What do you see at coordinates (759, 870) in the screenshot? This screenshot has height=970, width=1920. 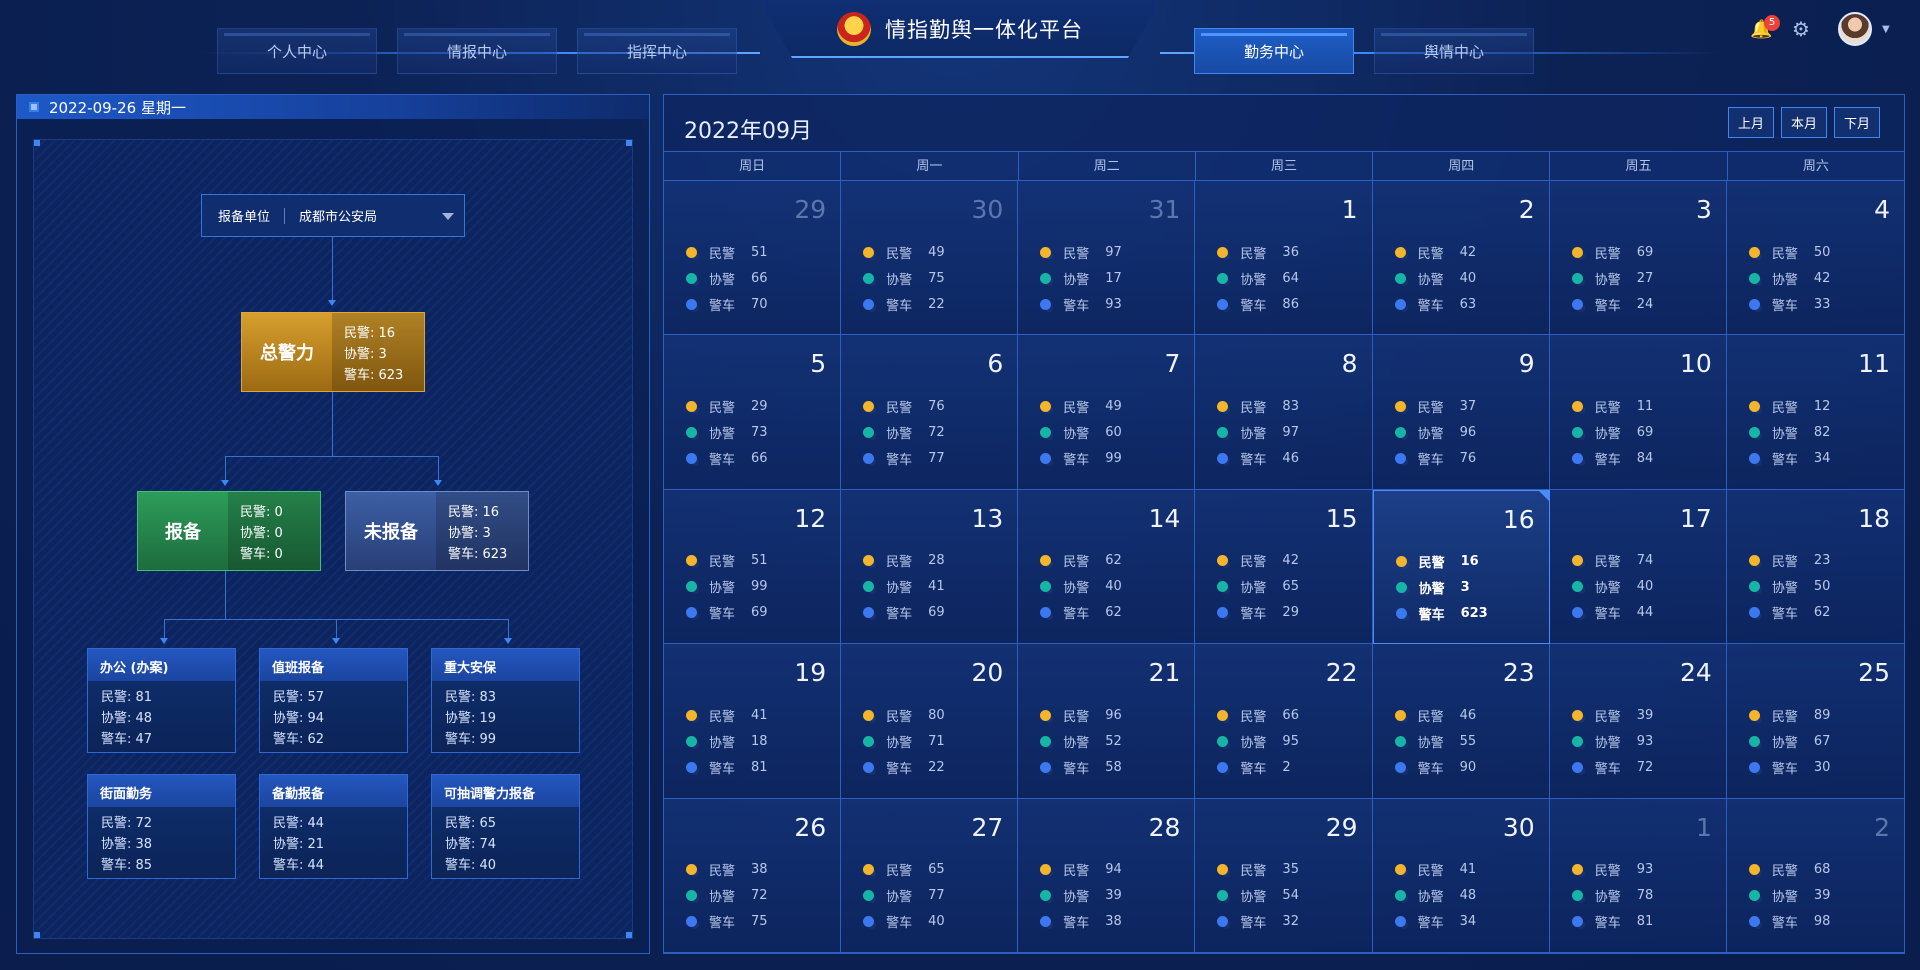 I see `police-value: 38` at bounding box center [759, 870].